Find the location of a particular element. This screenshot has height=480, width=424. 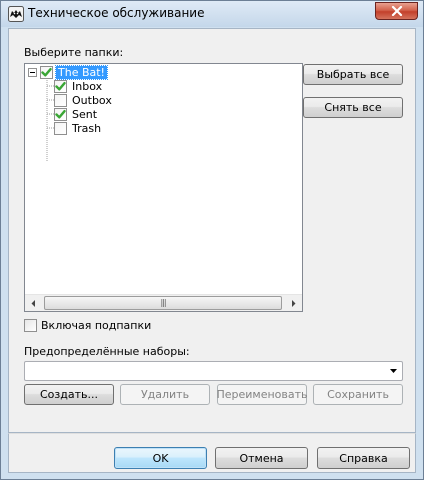

grip-icon: ||| is located at coordinates (163, 302).